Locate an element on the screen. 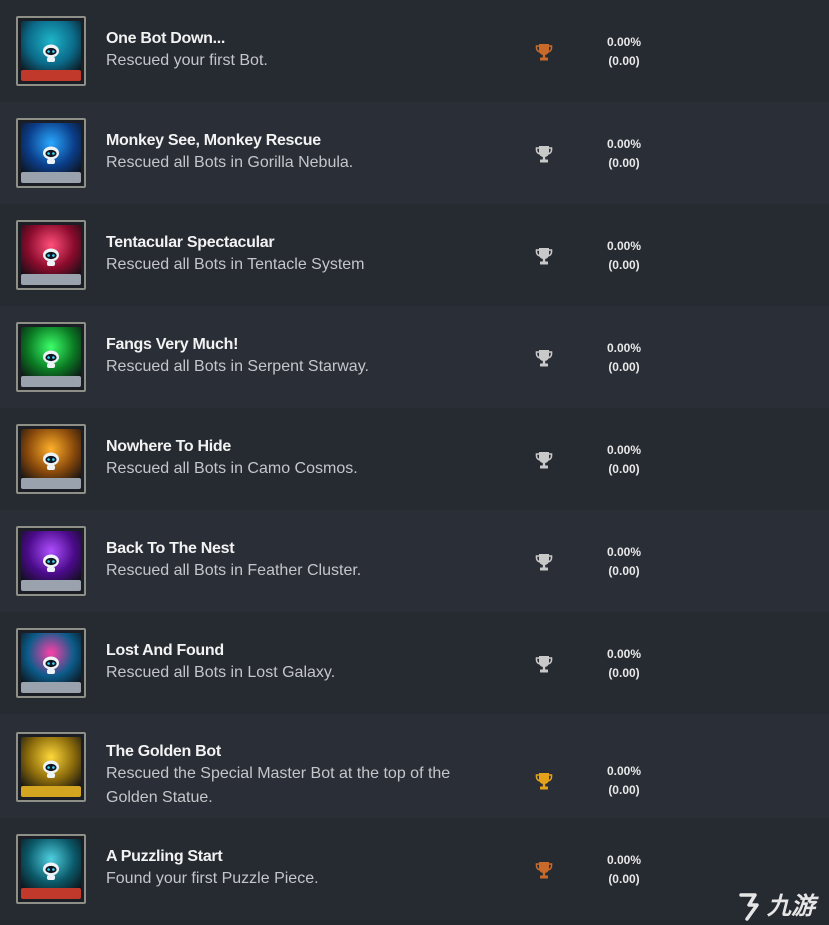  achievement-description: Rescued all Bots in Serpent Starway. is located at coordinates (237, 366).